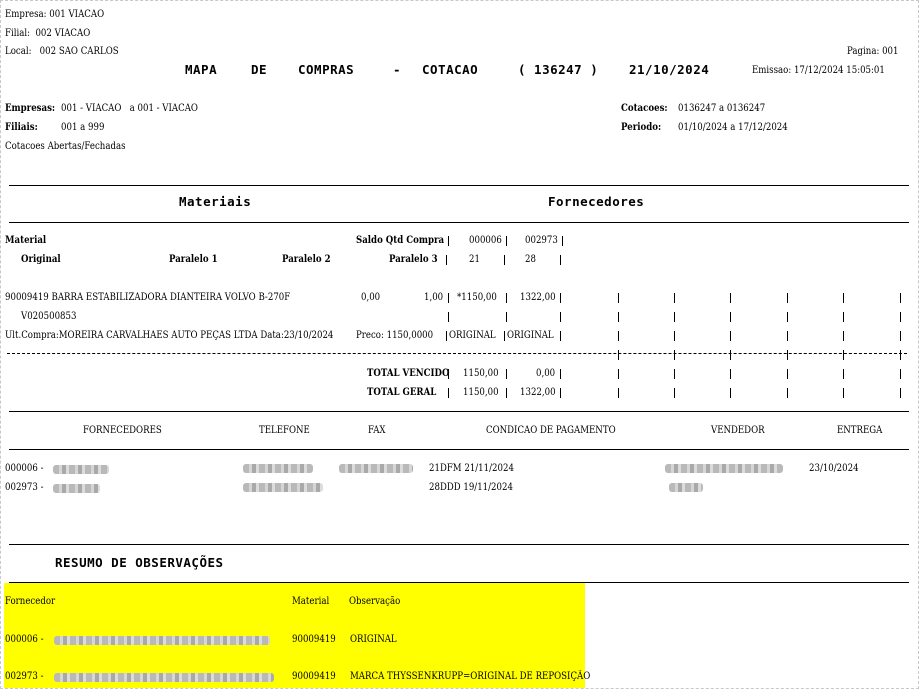 Image resolution: width=919 pixels, height=689 pixels. What do you see at coordinates (375, 601) in the screenshot?
I see `obs-header-observacao: Observação` at bounding box center [375, 601].